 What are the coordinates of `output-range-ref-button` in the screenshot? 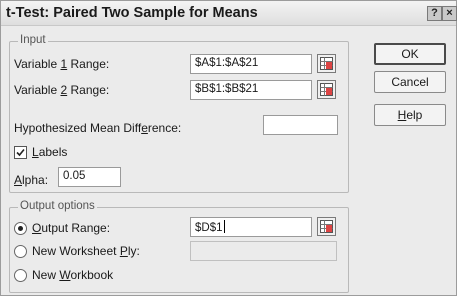 It's located at (326, 226).